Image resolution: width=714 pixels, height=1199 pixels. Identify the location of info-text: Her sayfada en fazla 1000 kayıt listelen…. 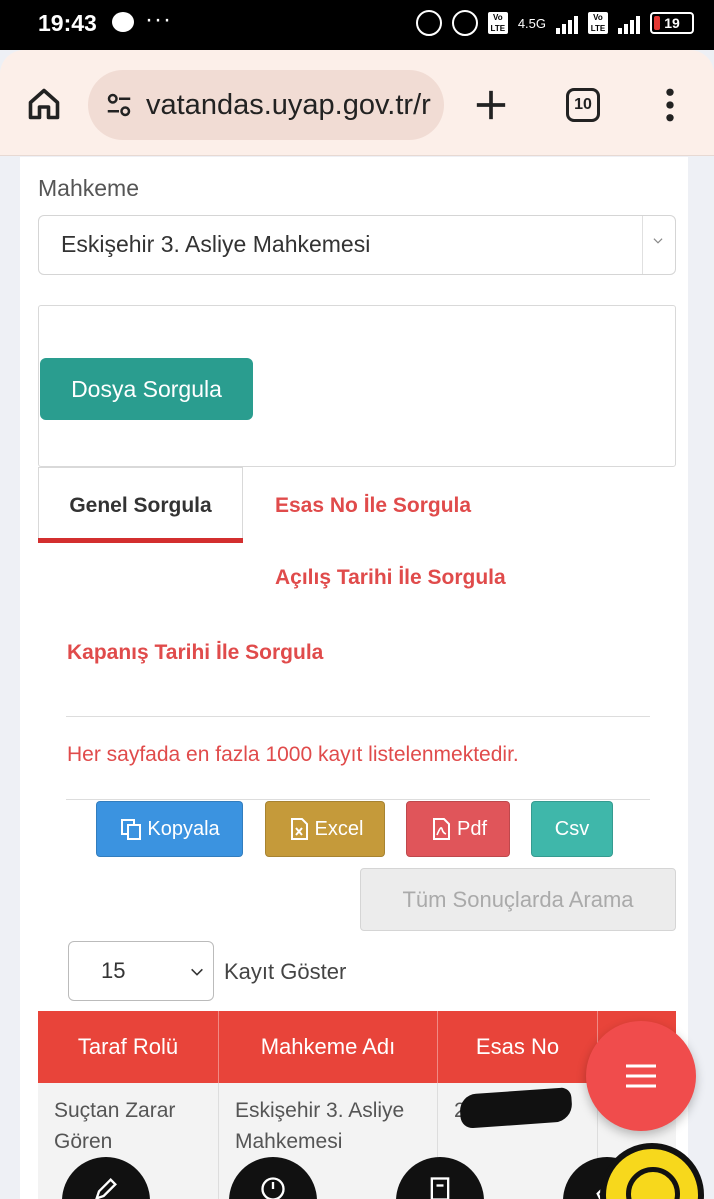
(293, 754).